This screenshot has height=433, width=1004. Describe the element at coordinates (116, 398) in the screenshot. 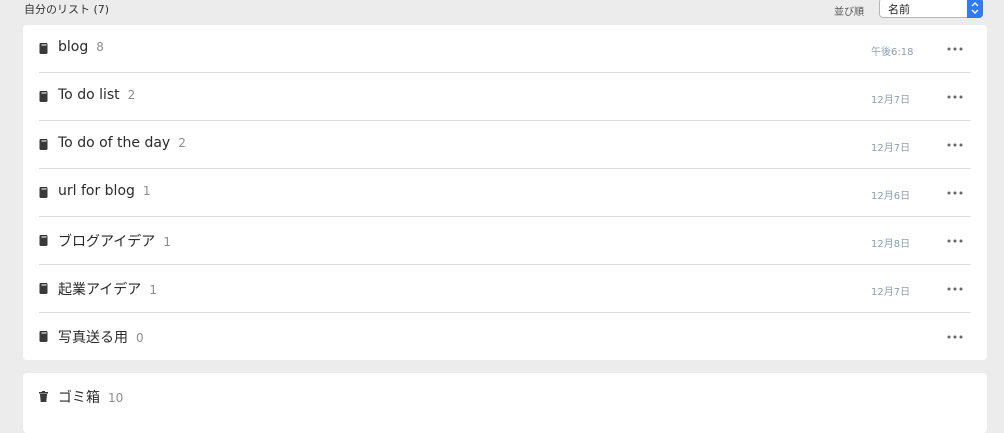

I see `trash-count: 10` at that location.